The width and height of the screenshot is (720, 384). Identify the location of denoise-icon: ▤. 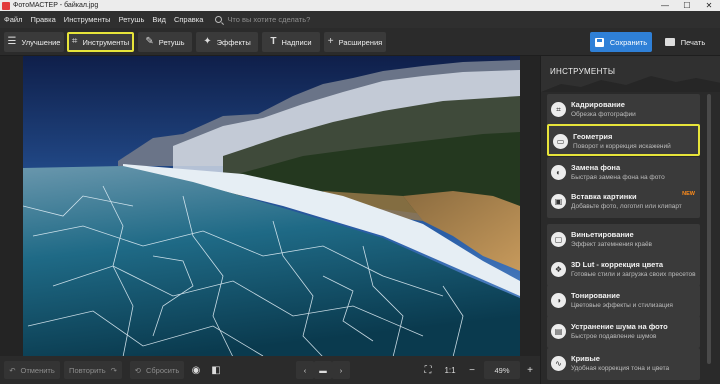
(558, 331).